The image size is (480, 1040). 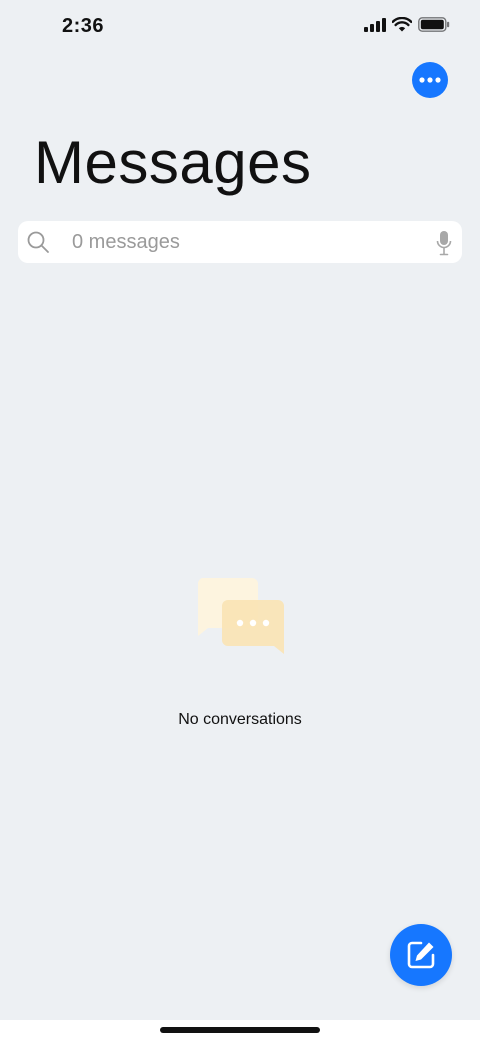 What do you see at coordinates (173, 162) in the screenshot?
I see `page-title: Messages` at bounding box center [173, 162].